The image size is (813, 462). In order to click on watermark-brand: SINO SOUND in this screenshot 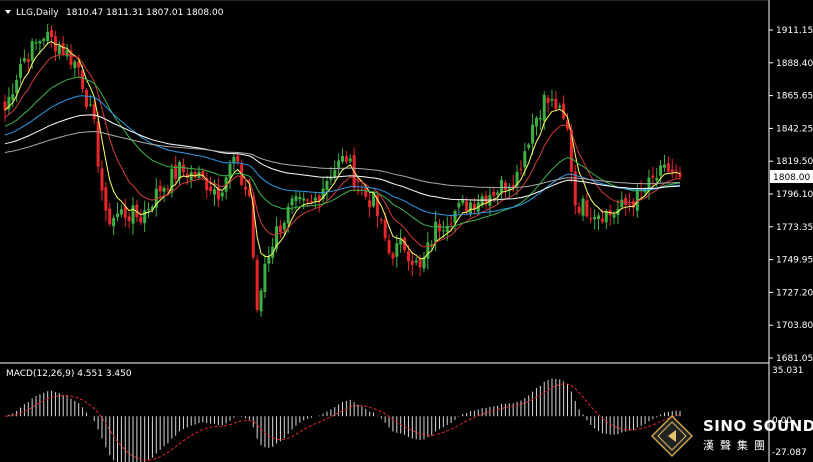, I will do `click(758, 426)`.